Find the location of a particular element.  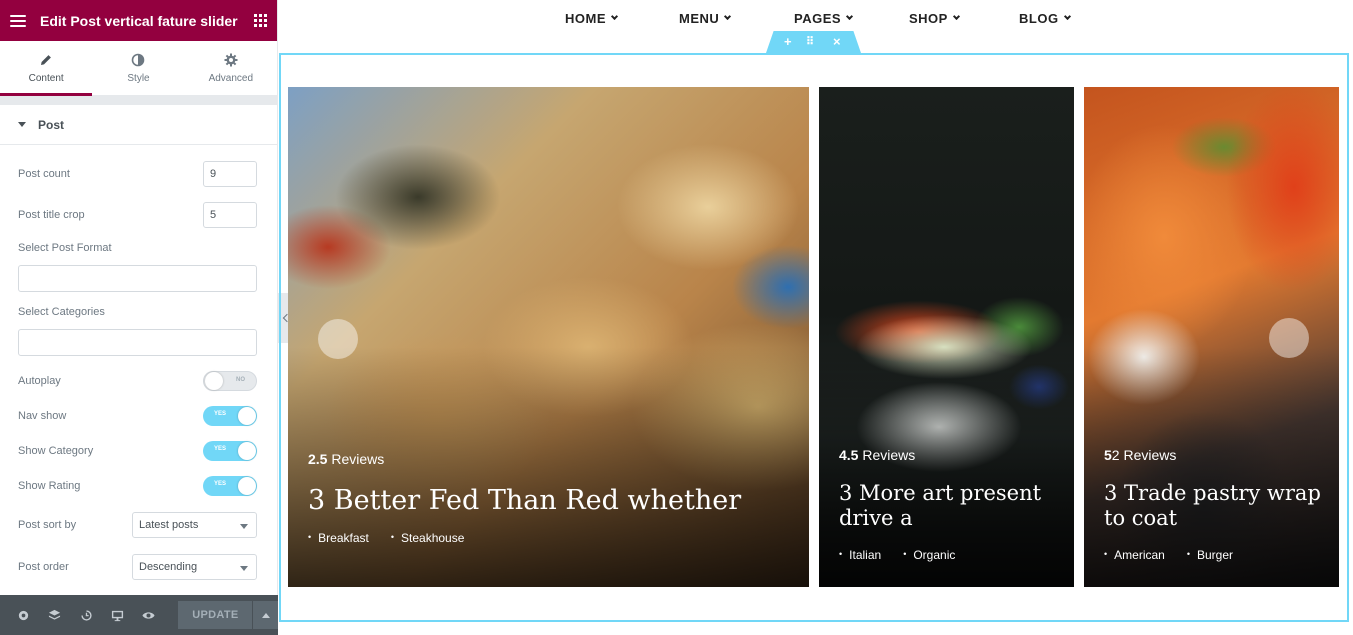

section-title: Post is located at coordinates (51, 124).